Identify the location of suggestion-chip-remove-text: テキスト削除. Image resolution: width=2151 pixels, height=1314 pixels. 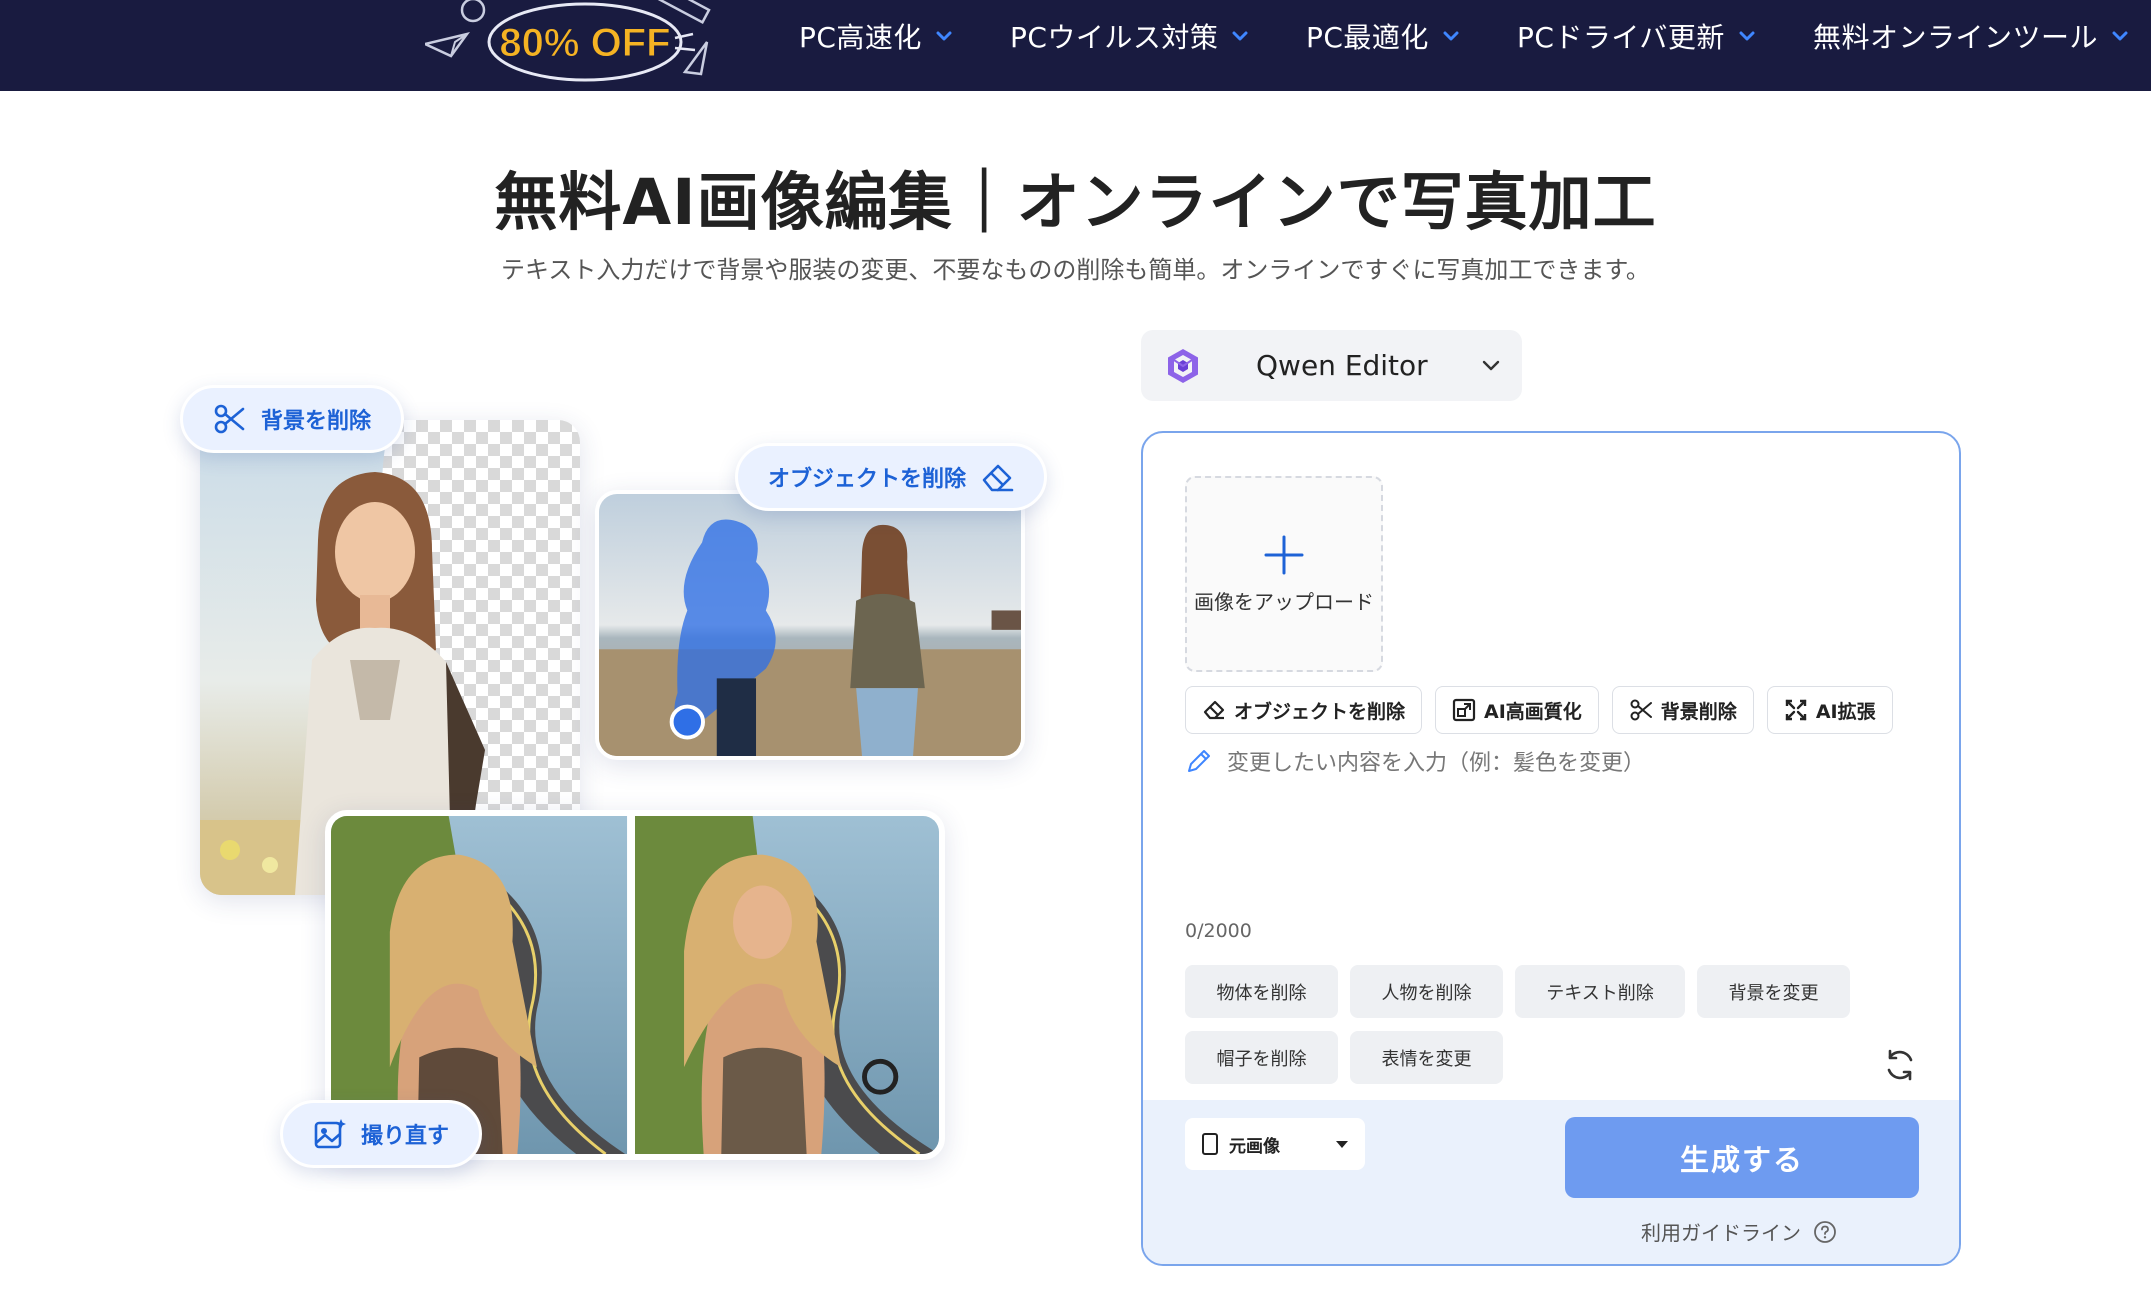
(1600, 991).